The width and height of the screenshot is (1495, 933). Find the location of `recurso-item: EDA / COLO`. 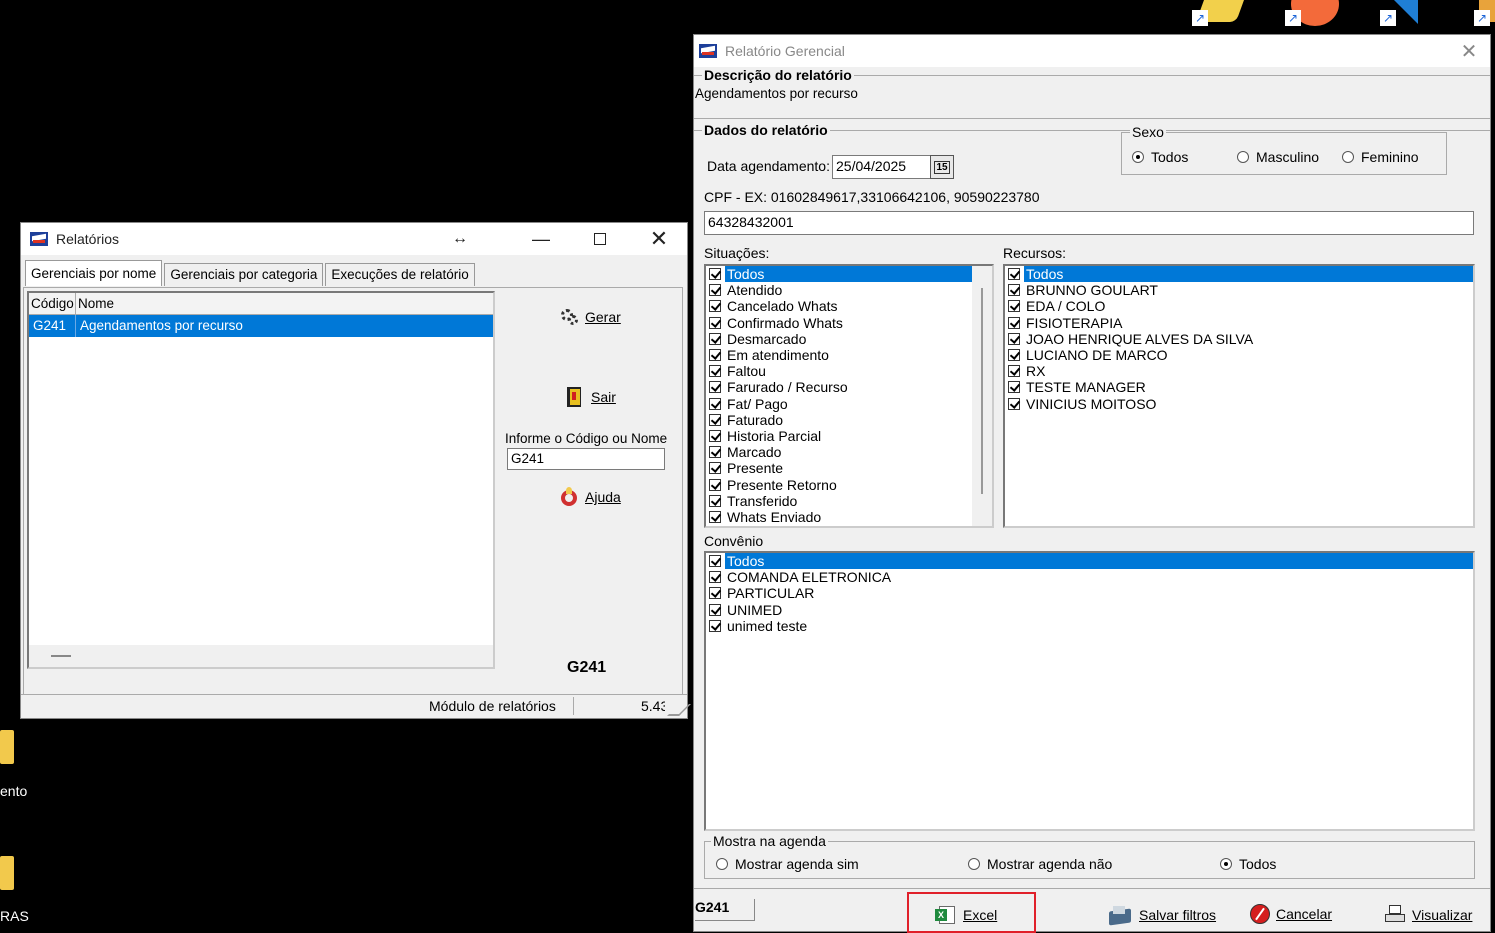

recurso-item: EDA / COLO is located at coordinates (1239, 306).